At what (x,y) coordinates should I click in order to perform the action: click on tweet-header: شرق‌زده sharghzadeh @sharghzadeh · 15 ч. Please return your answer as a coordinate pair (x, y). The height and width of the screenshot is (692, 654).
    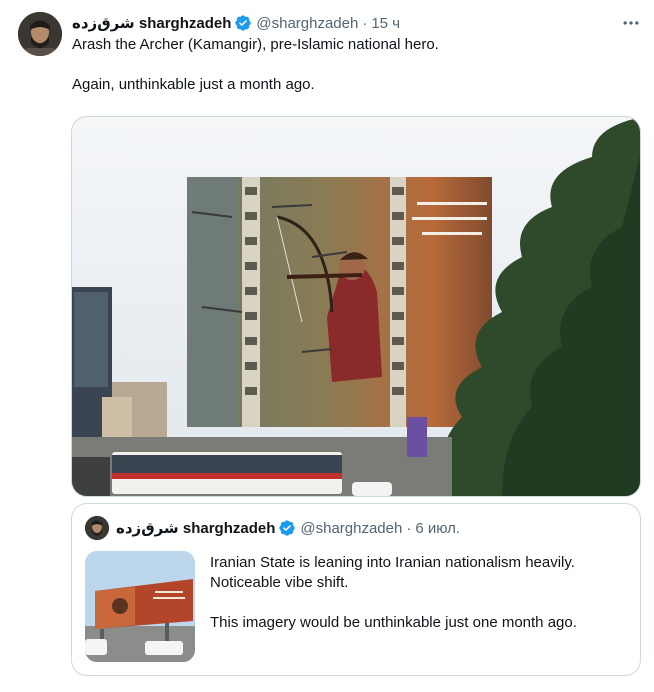
    Looking at the image, I should click on (236, 23).